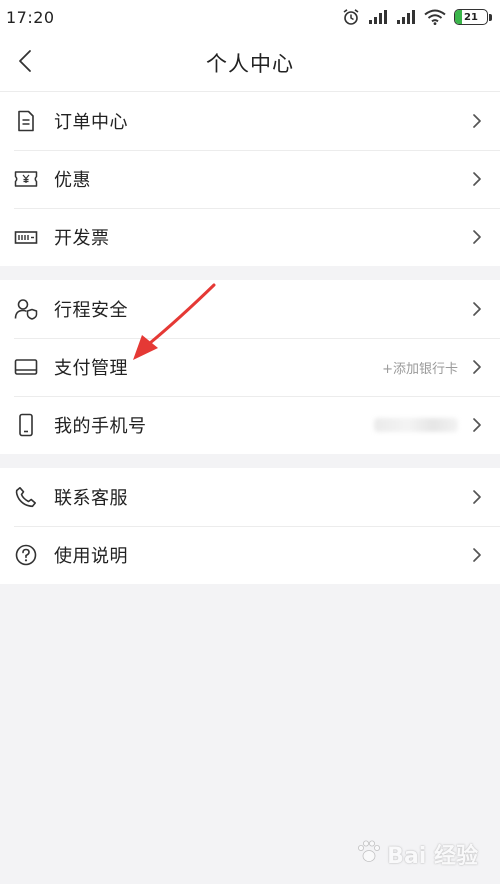 The height and width of the screenshot is (884, 500). I want to click on page-title: 个人中心, so click(250, 63).